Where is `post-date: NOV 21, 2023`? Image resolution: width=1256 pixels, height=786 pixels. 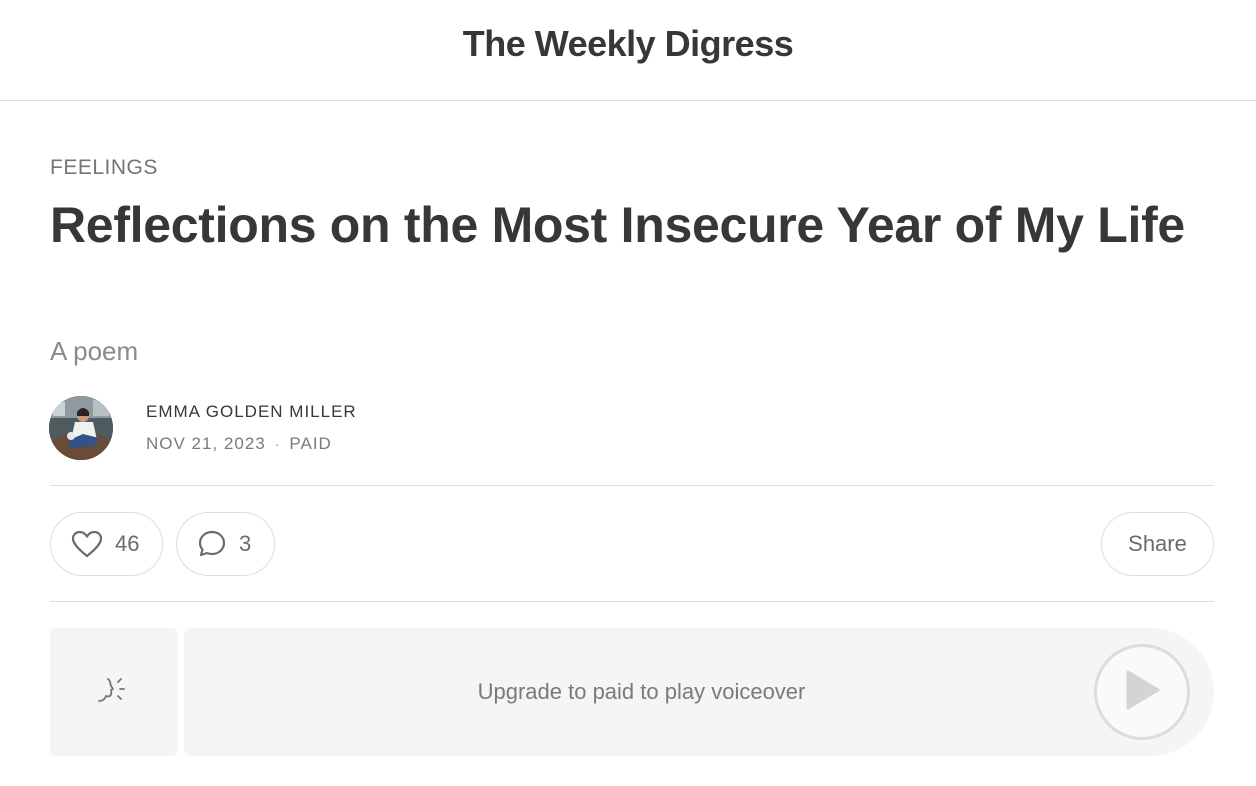 post-date: NOV 21, 2023 is located at coordinates (206, 443).